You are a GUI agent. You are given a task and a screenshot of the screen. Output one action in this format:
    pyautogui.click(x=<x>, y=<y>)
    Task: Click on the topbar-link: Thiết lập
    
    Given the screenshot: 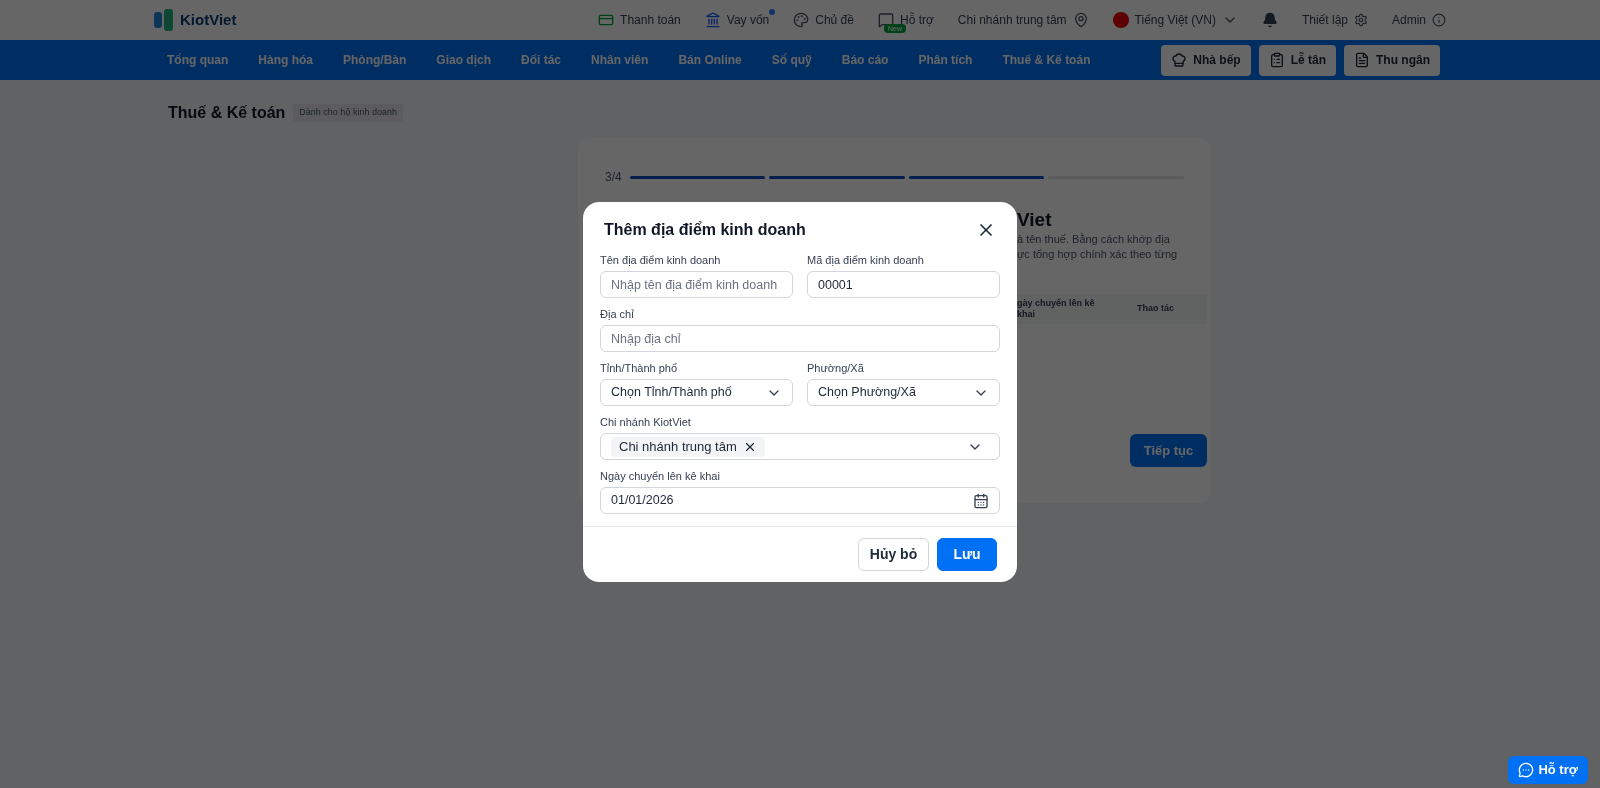 What is the action you would take?
    pyautogui.click(x=1324, y=20)
    